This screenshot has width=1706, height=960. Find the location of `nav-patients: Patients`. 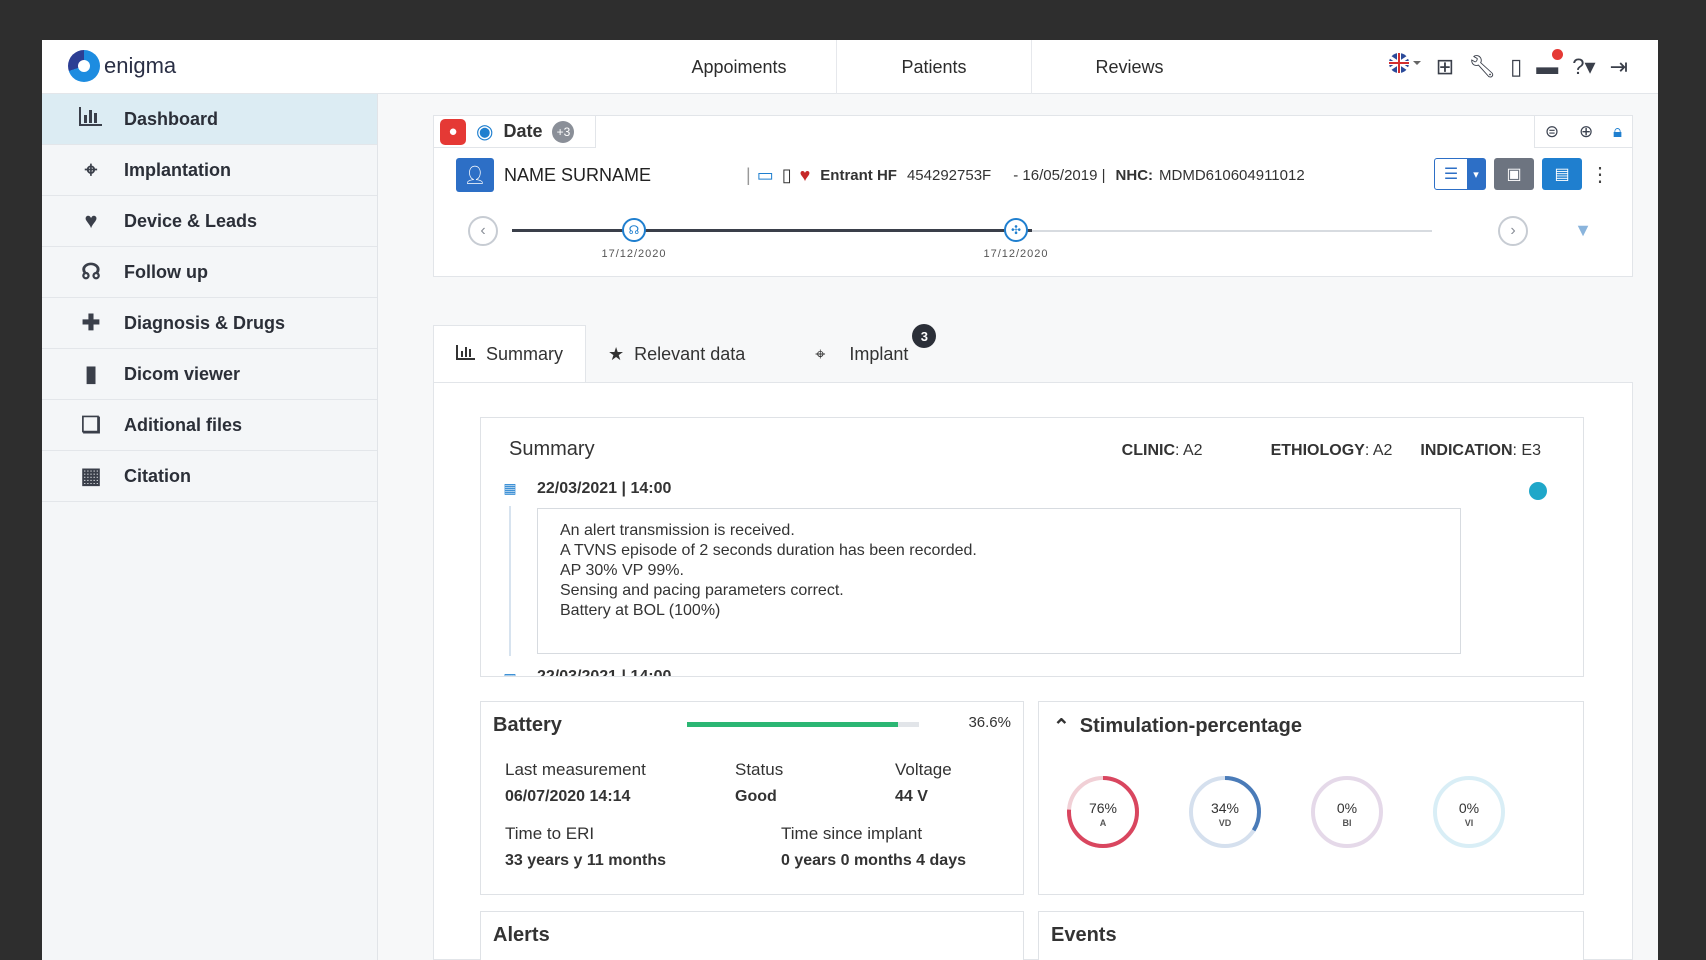

nav-patients: Patients is located at coordinates (934, 67).